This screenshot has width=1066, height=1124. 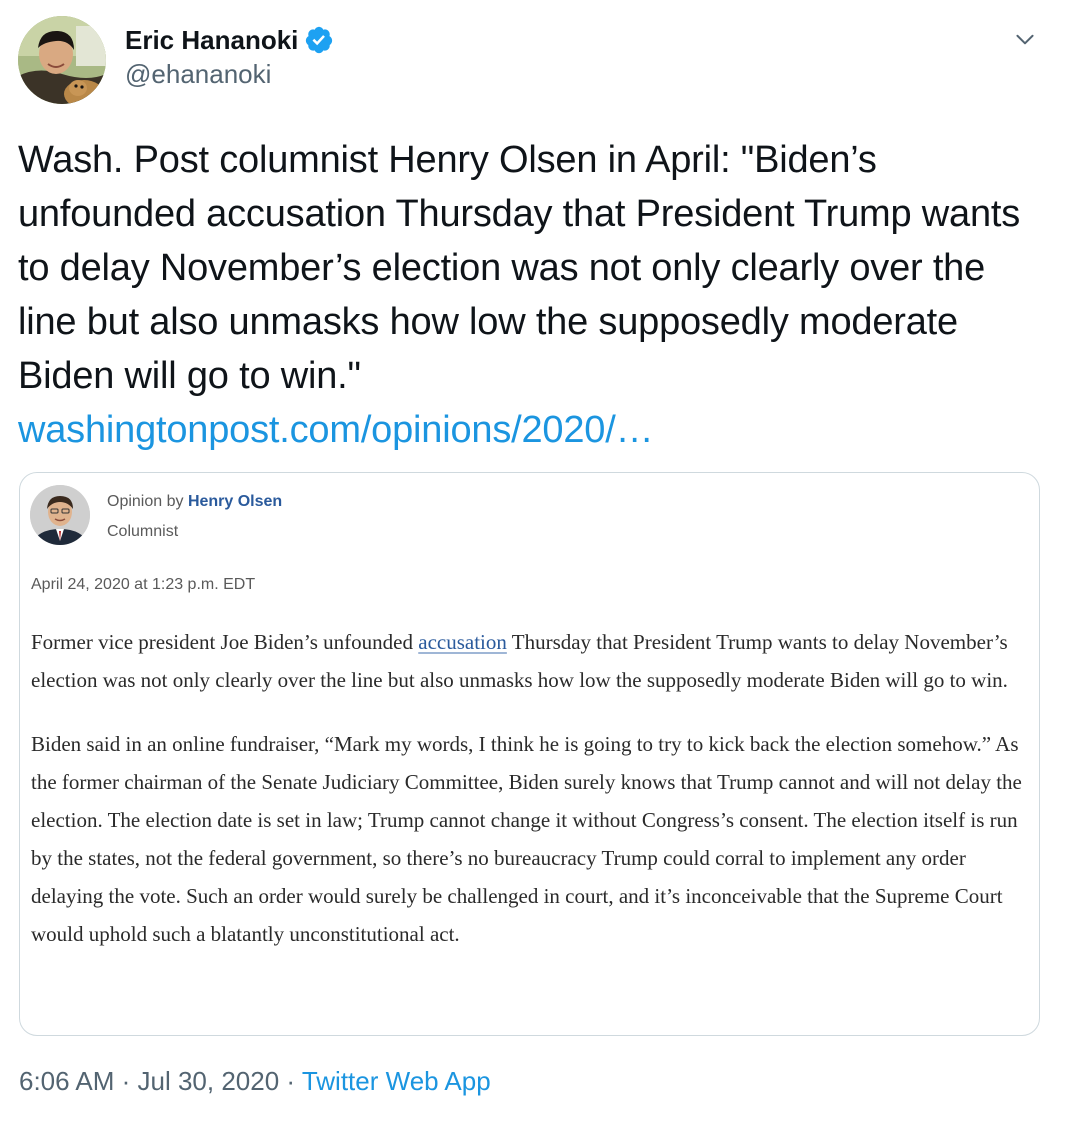 What do you see at coordinates (209, 1081) in the screenshot?
I see `tweet-date: Jul 30, 2020` at bounding box center [209, 1081].